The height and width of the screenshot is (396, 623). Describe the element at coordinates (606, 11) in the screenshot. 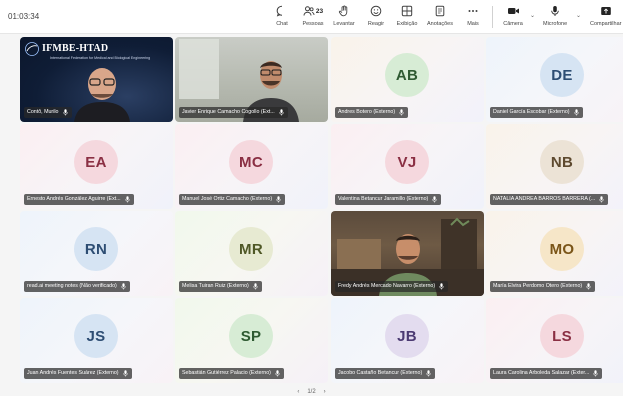

I see `share-icon` at that location.